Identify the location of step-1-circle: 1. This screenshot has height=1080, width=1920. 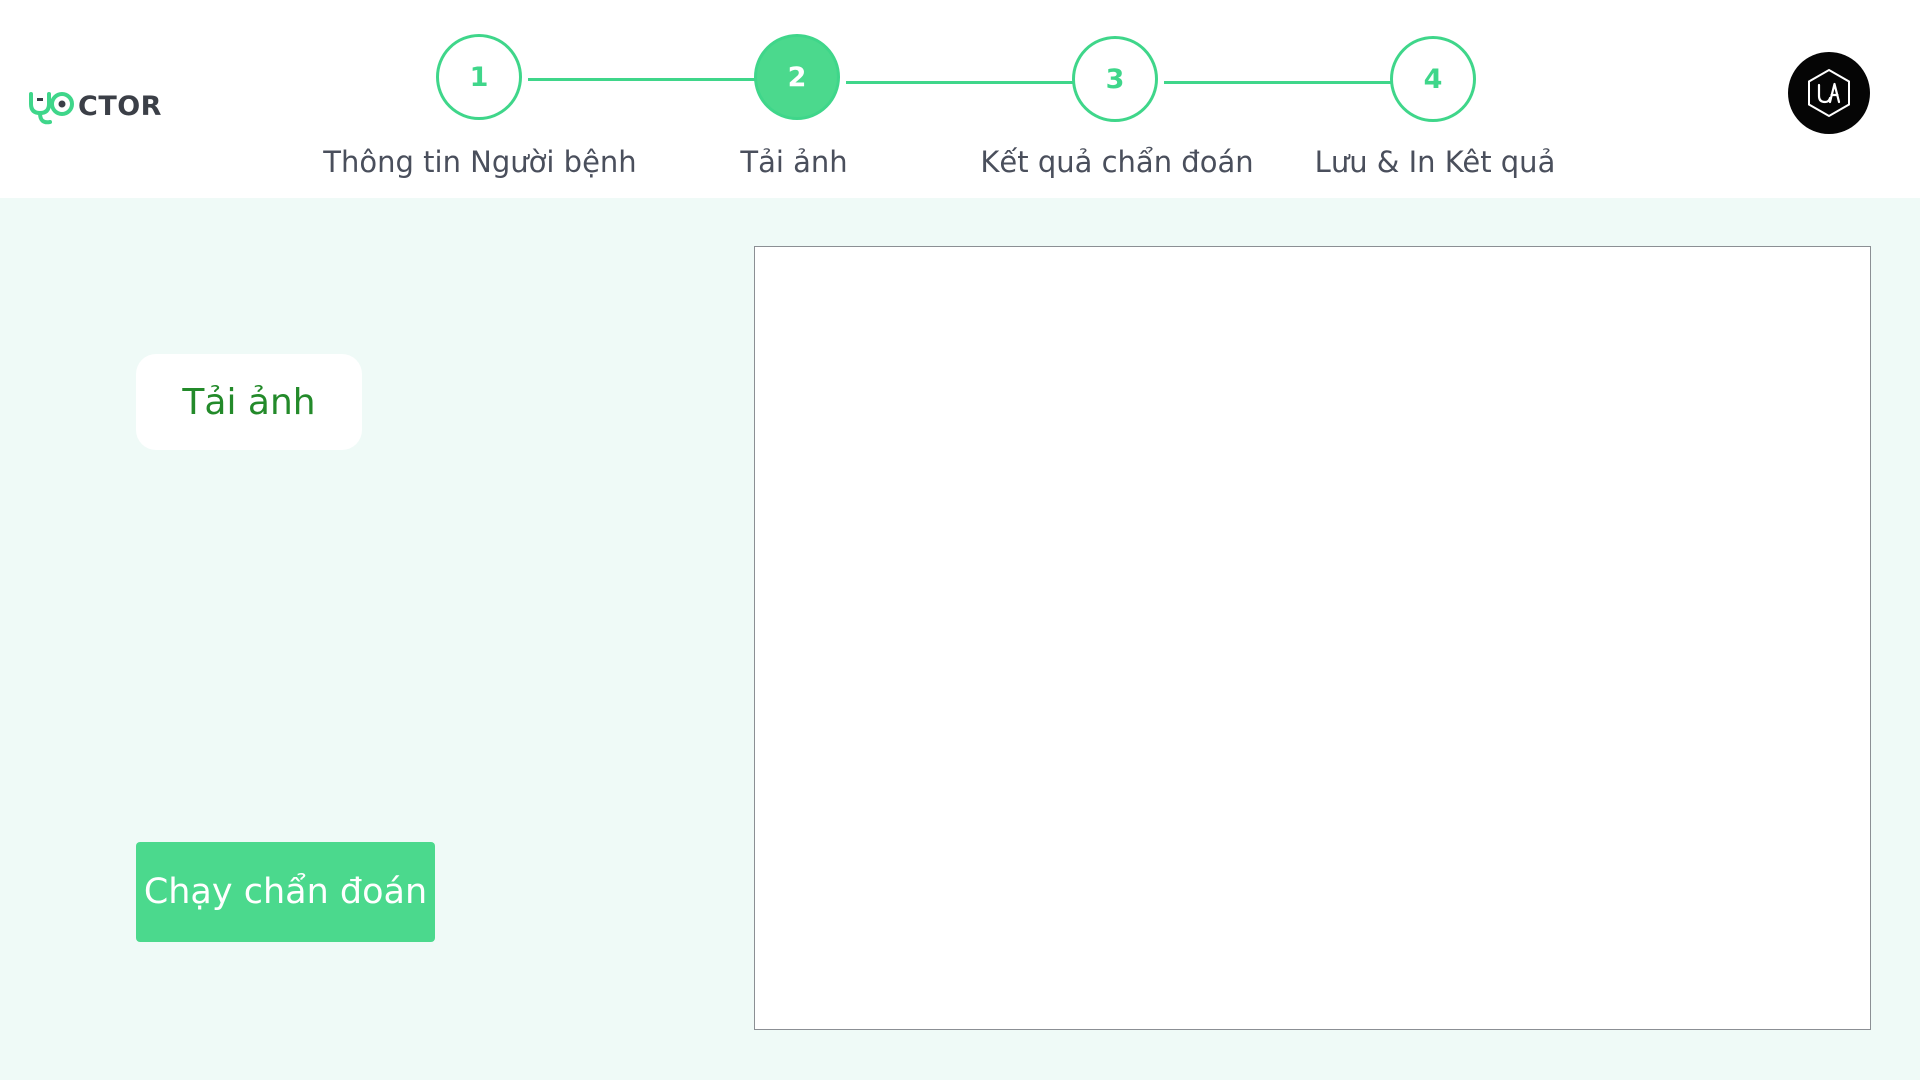
(479, 77).